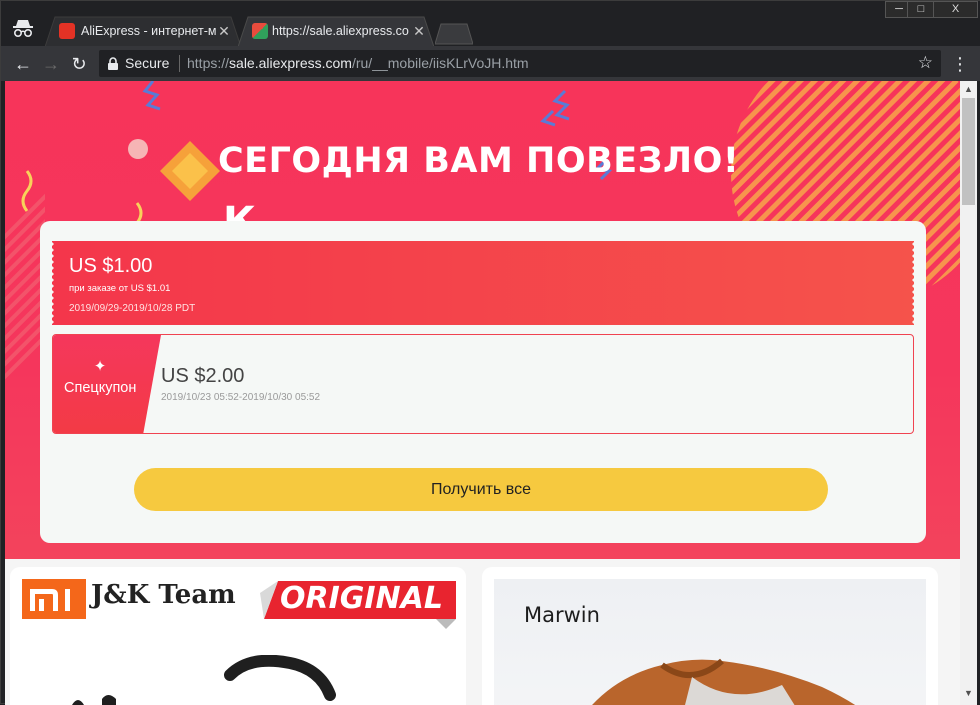 The height and width of the screenshot is (705, 980). What do you see at coordinates (361, 598) in the screenshot?
I see `original-tag-text: ORIGINAL` at bounding box center [361, 598].